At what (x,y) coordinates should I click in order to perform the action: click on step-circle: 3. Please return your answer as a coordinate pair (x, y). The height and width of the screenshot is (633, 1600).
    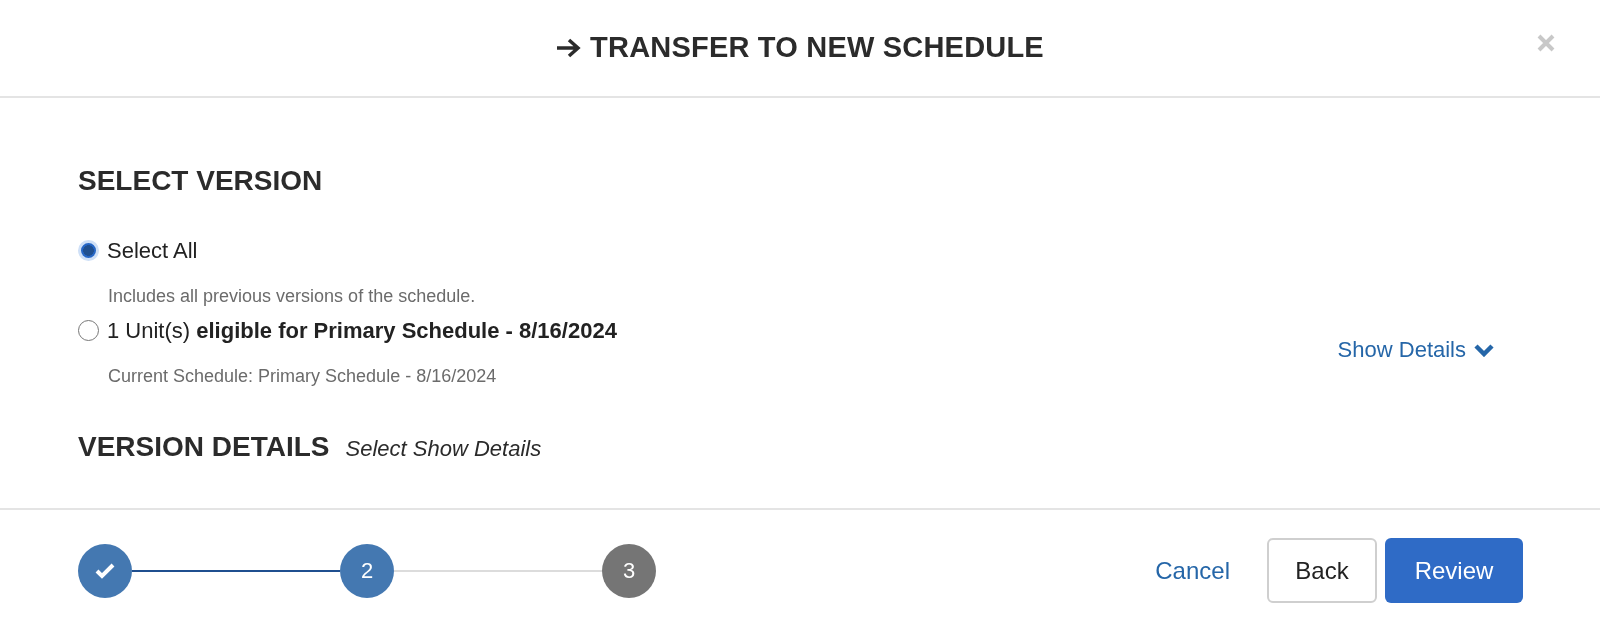
    Looking at the image, I should click on (629, 570).